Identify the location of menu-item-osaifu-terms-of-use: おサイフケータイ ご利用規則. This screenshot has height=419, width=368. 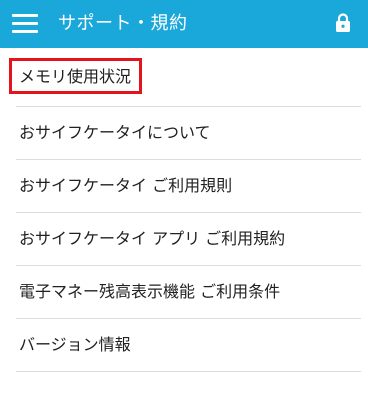
(188, 186).